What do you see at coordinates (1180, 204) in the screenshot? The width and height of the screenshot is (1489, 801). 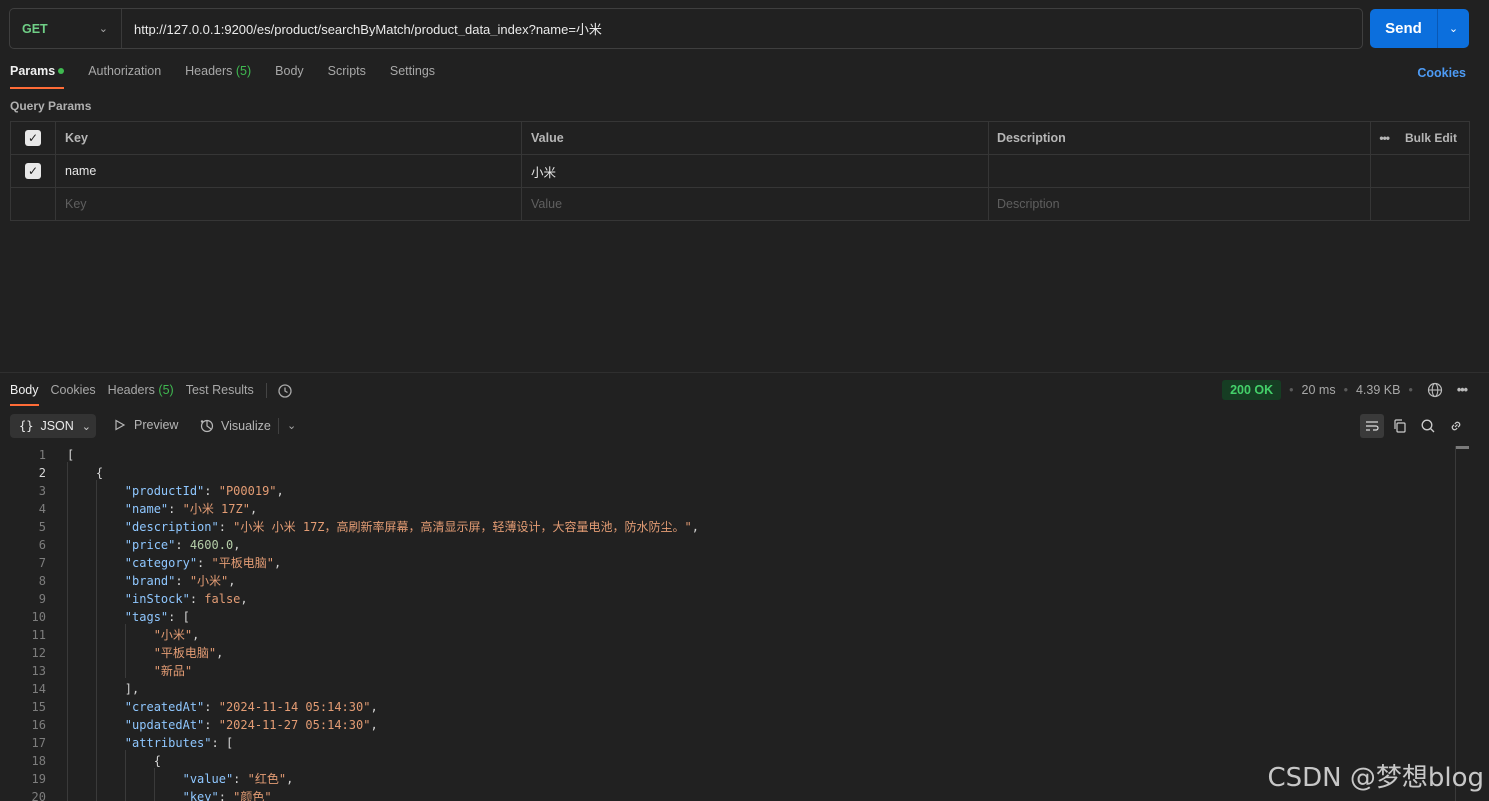 I see `new-description-input: Description` at bounding box center [1180, 204].